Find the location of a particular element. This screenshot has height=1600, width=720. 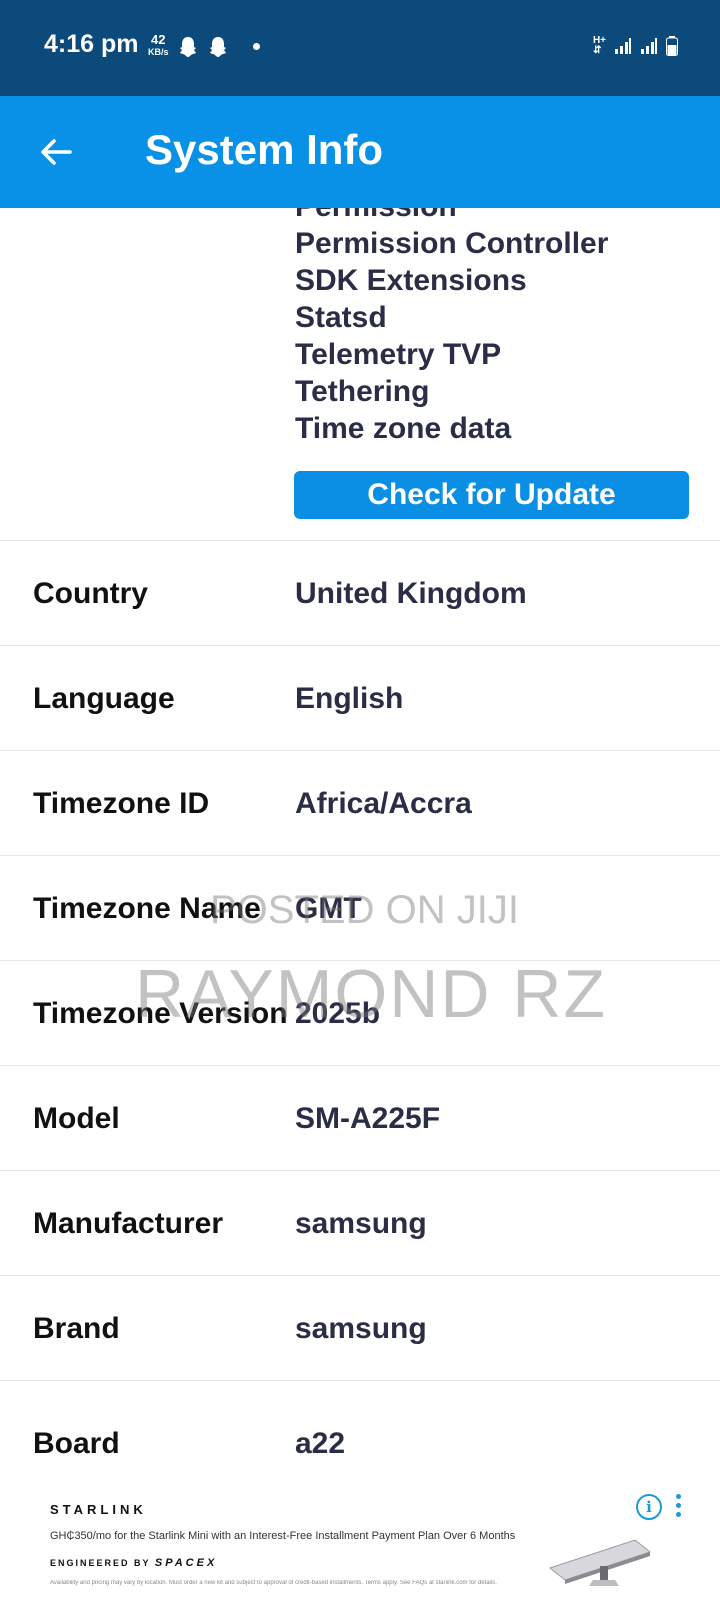

row-label: Model is located at coordinates (76, 1118).